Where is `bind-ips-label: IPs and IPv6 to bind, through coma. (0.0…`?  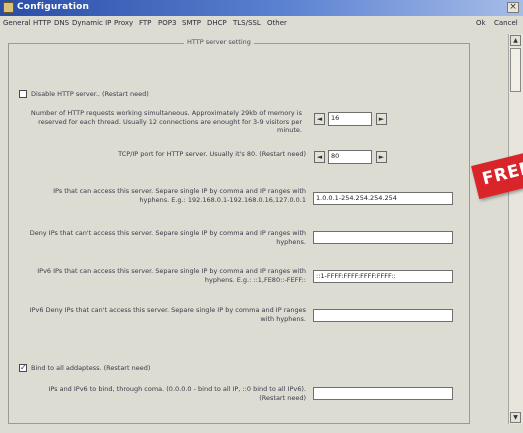
bind-ips-label: IPs and IPv6 to bind, through coma. (0.0… is located at coordinates (177, 393).